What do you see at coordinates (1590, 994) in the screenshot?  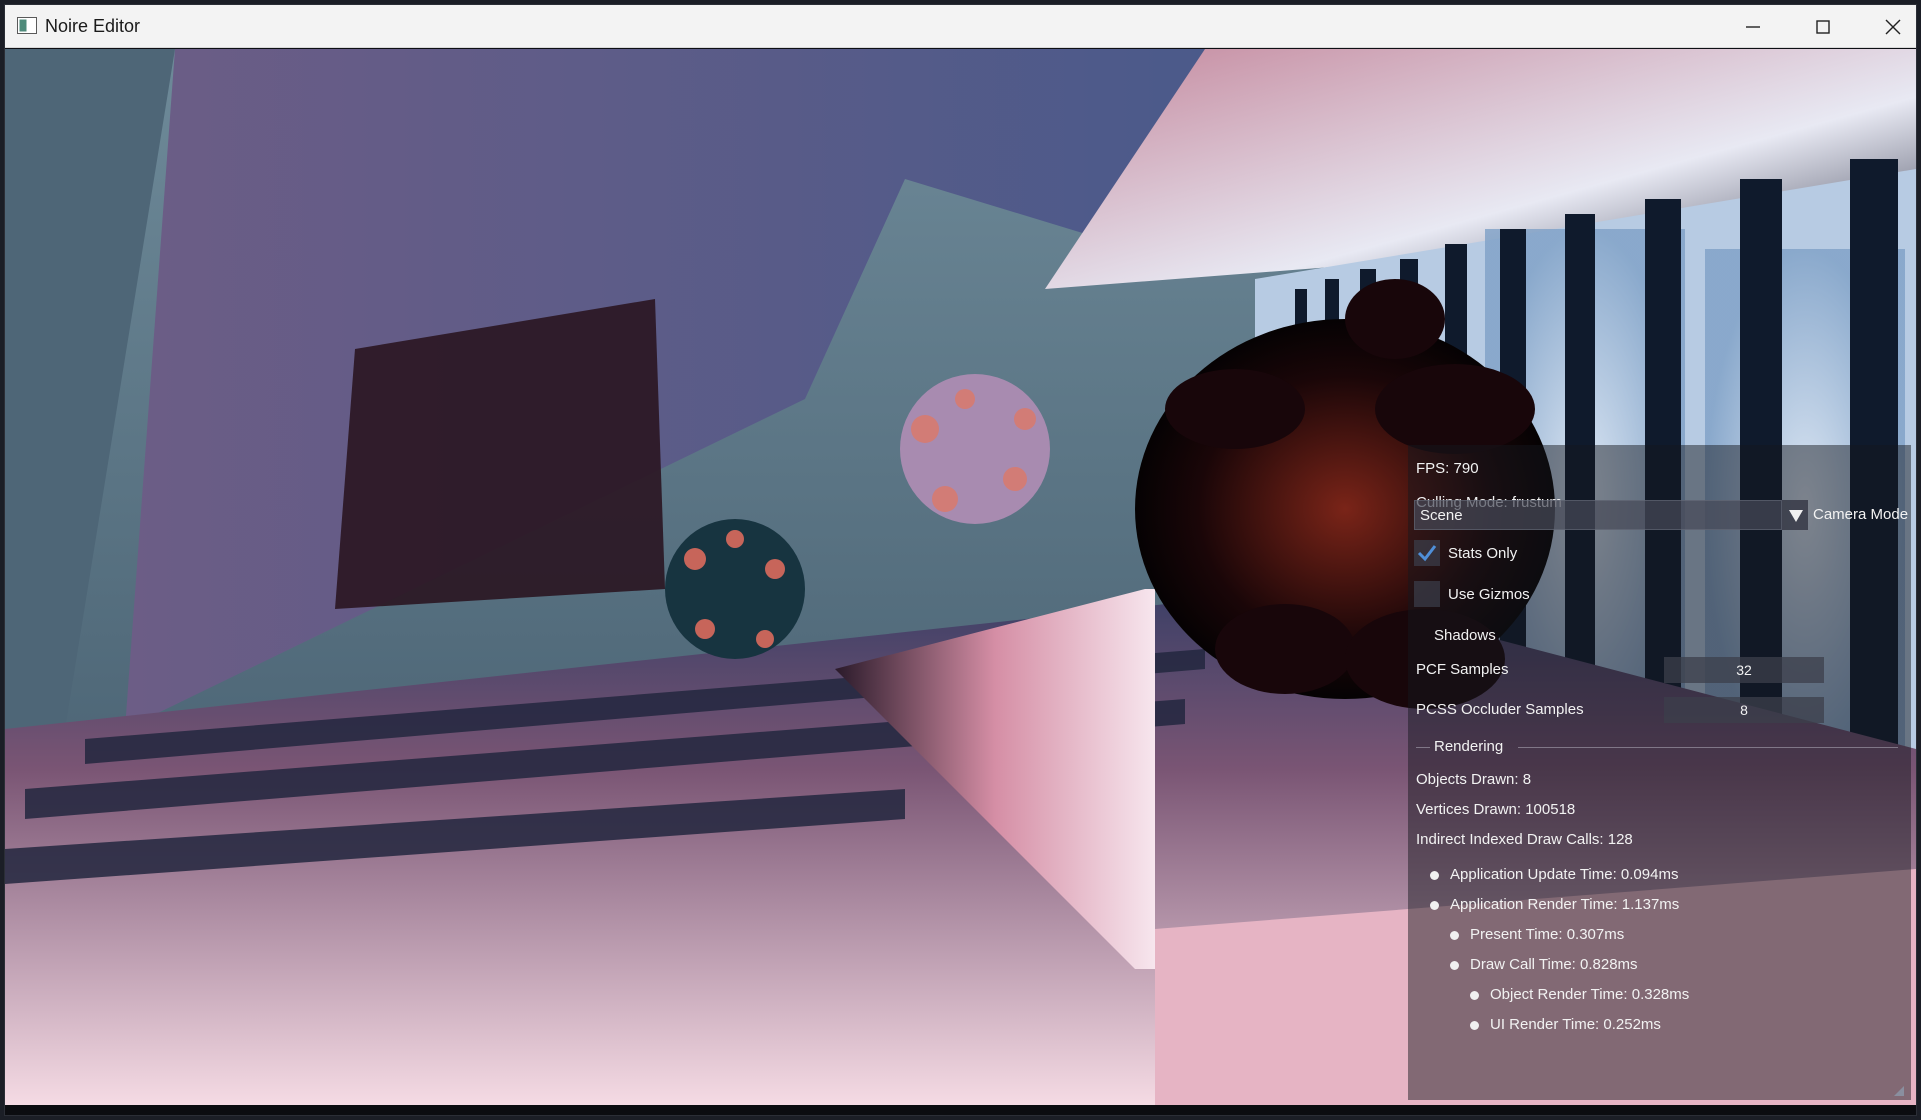 I see `object-render-time-readout: Object Render Time: 0.328ms` at bounding box center [1590, 994].